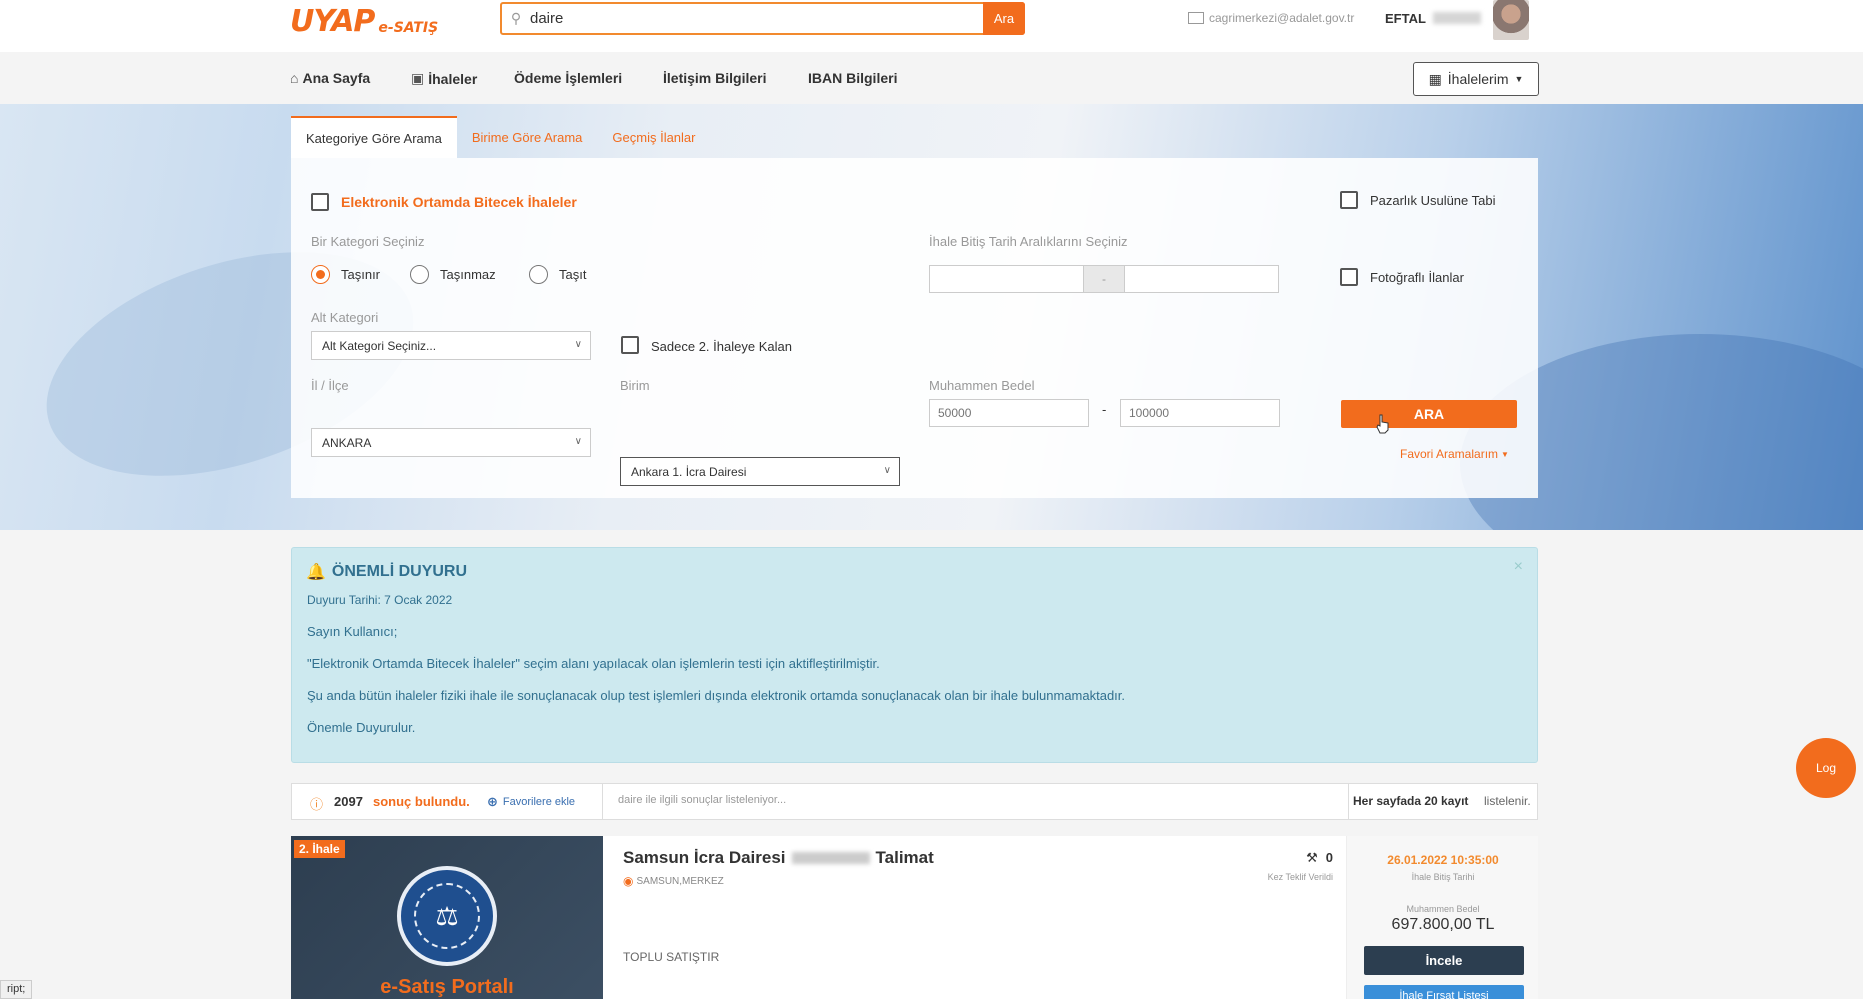 The width and height of the screenshot is (1863, 999). Describe the element at coordinates (1410, 801) in the screenshot. I see `per-page-text: Her sayfada 20 kayıt` at that location.